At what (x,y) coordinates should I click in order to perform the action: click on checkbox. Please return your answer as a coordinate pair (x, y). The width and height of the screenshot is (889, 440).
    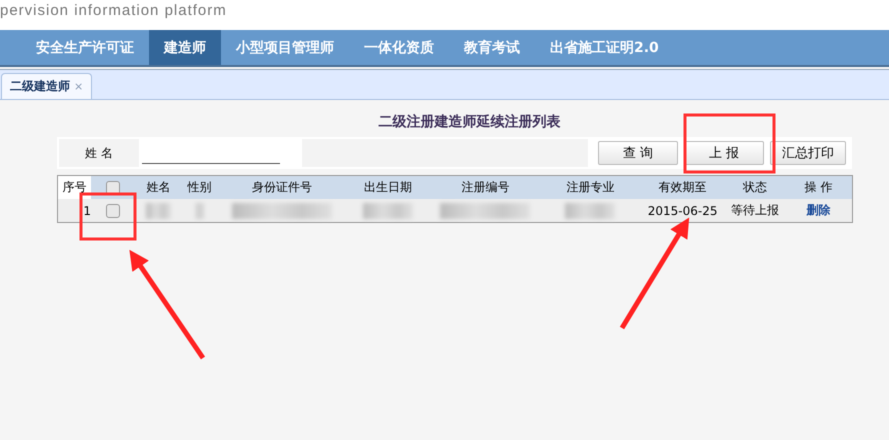
    Looking at the image, I should click on (113, 211).